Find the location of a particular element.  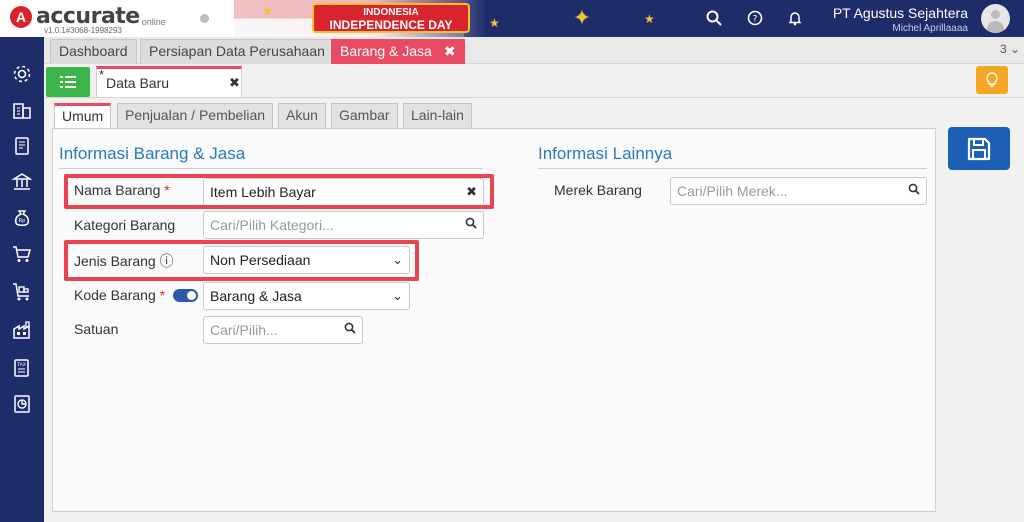

tab-persiapan-data-perusahaan: Persiapan Data Perusahaan is located at coordinates (237, 51).